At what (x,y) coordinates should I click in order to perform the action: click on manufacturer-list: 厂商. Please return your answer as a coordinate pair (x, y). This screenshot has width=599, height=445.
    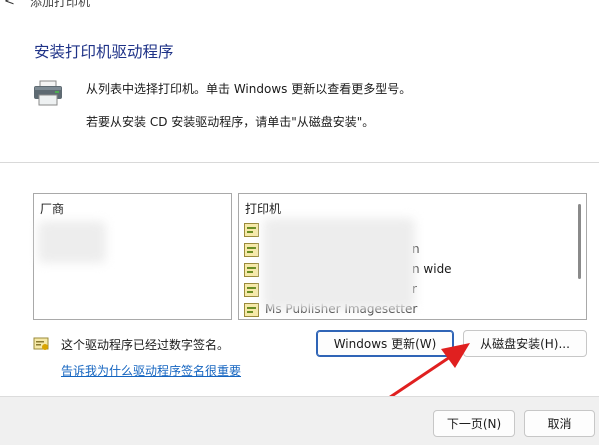
    Looking at the image, I should click on (132, 256).